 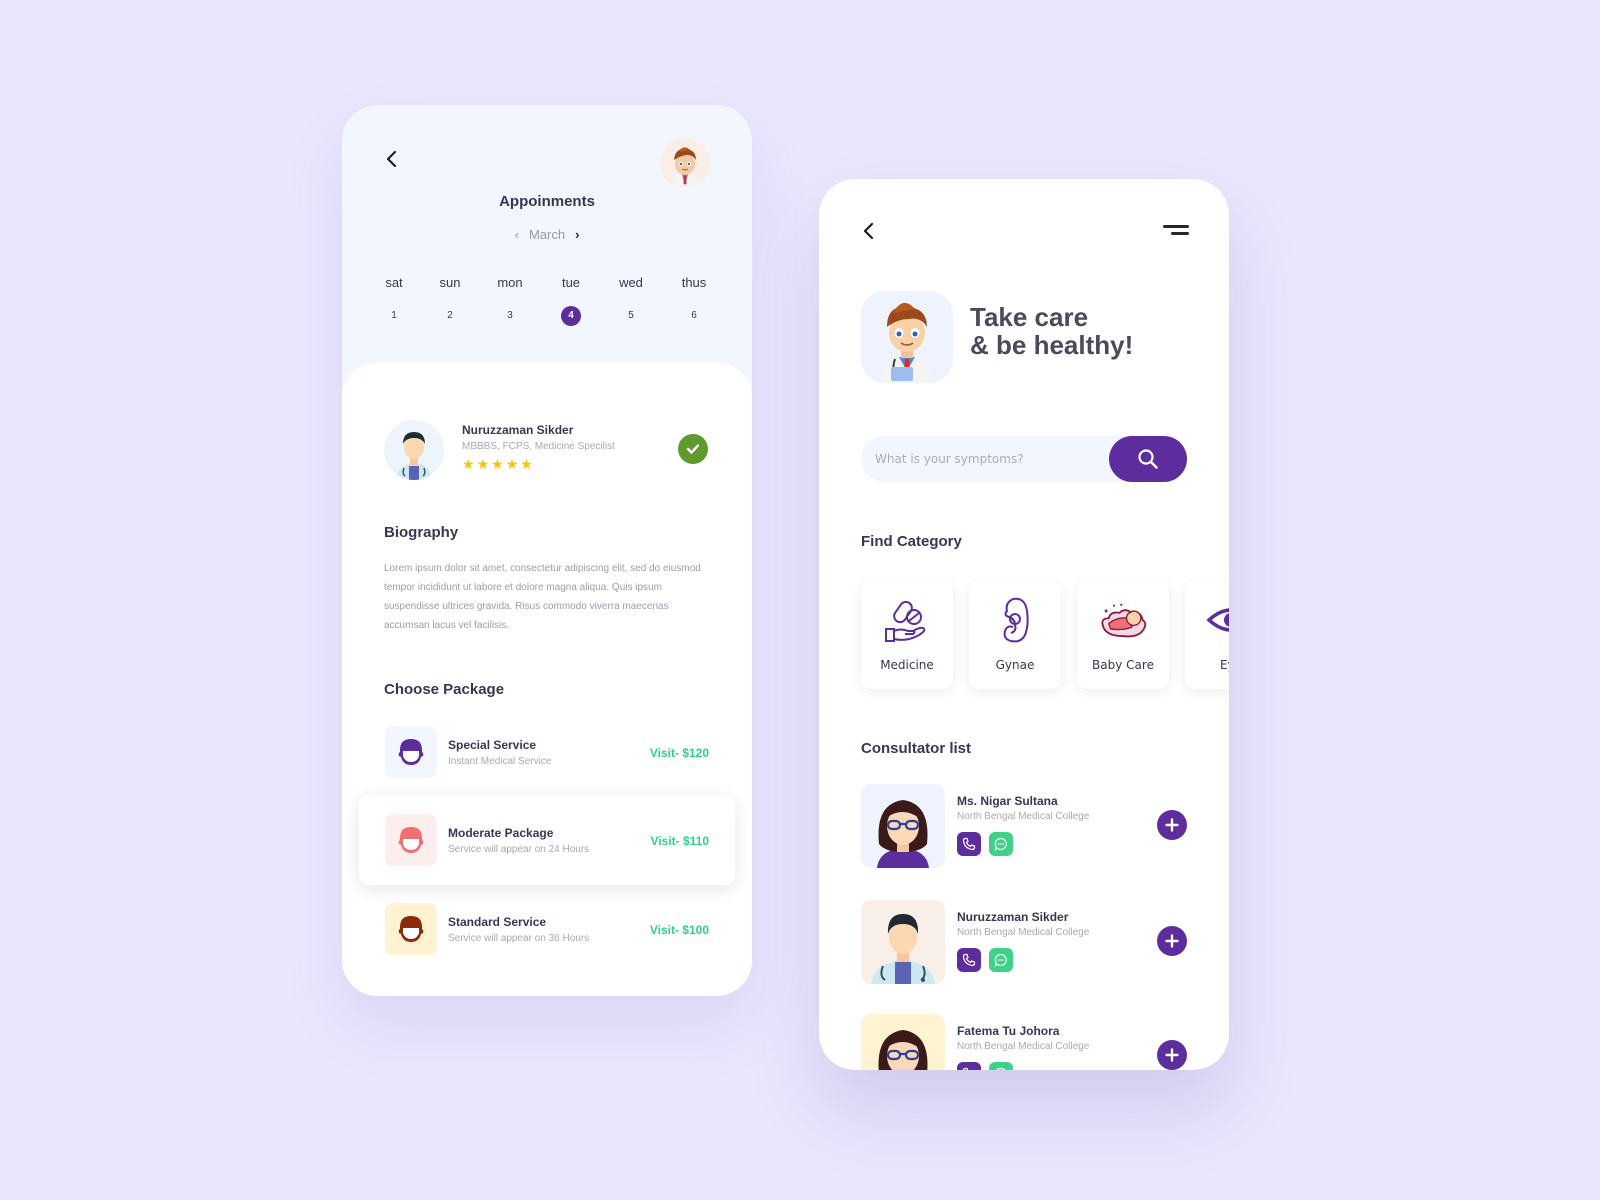 I want to click on male-doctor-icon, so click(x=903, y=949).